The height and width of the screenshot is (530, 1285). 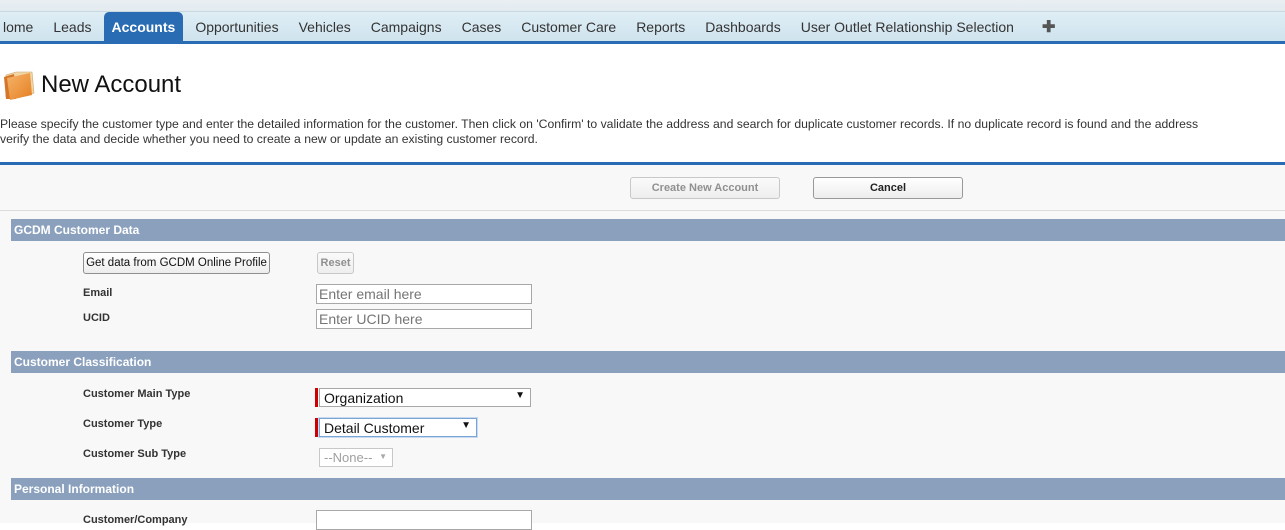 What do you see at coordinates (143, 26) in the screenshot?
I see `tab-accounts: Accounts` at bounding box center [143, 26].